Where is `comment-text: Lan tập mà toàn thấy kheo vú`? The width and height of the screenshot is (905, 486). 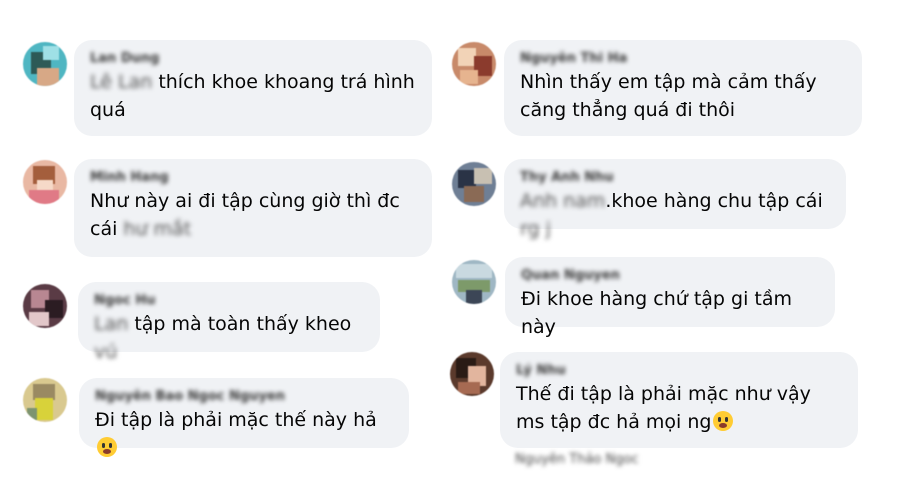 comment-text: Lan tập mà toàn thấy kheo vú is located at coordinates (223, 338).